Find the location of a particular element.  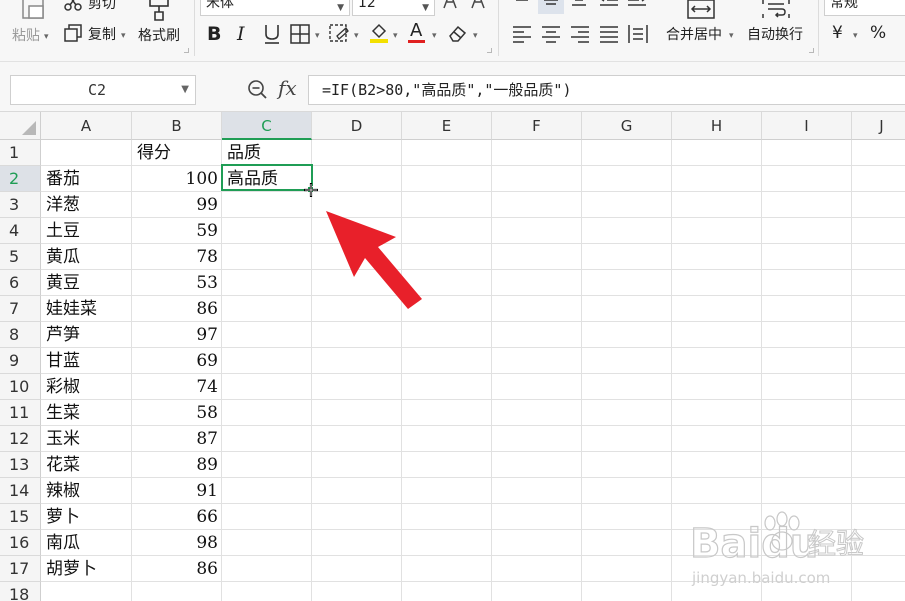

cell-b6: 53 is located at coordinates (177, 283).